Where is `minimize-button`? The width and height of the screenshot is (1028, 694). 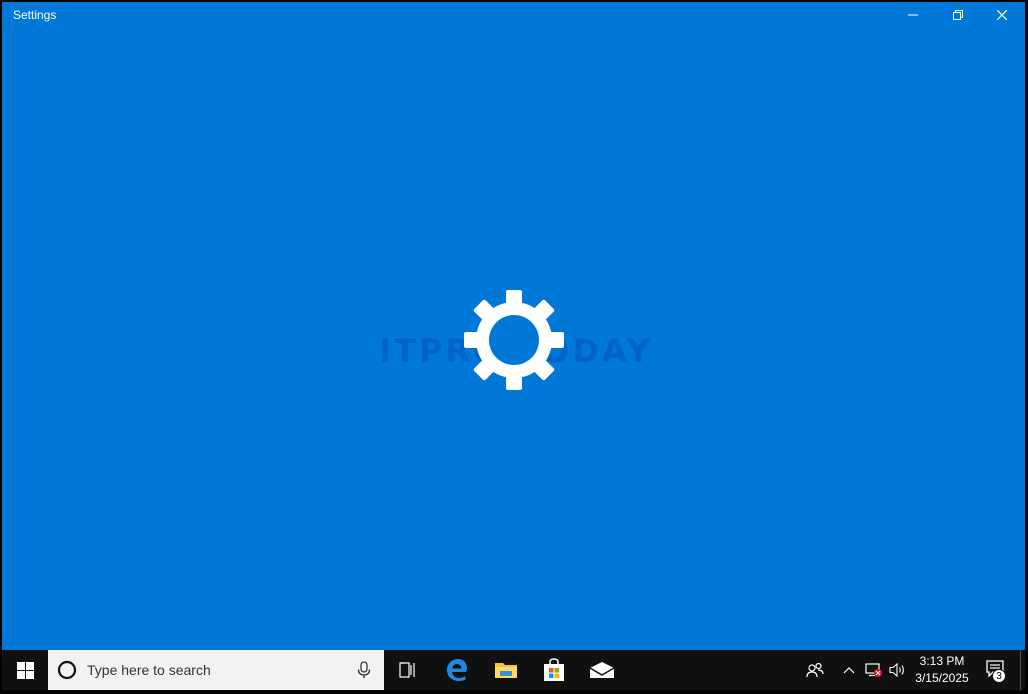
minimize-button is located at coordinates (913, 15).